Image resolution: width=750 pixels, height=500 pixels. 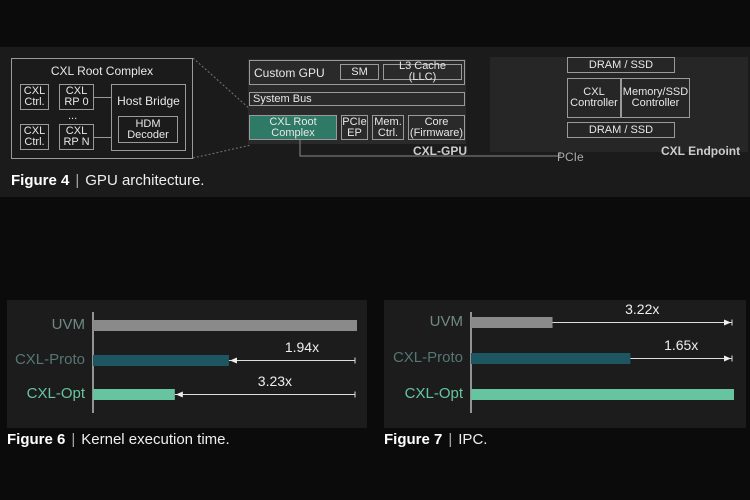 I want to click on figure6-caption: Figure 6 | Kernel execution time., so click(x=118, y=439).